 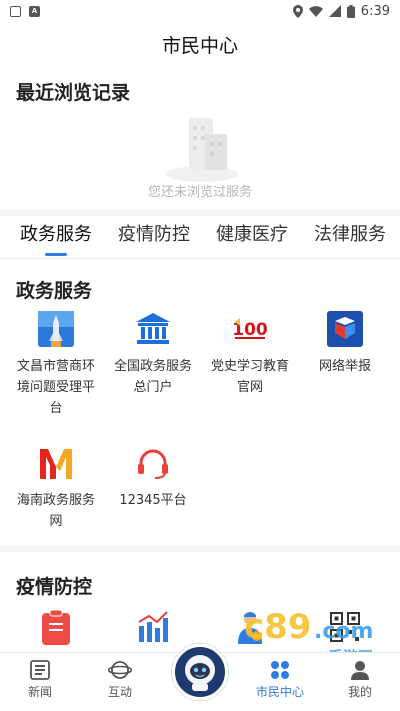 What do you see at coordinates (55, 511) in the screenshot?
I see `service-item-label: 海南政务服务网` at bounding box center [55, 511].